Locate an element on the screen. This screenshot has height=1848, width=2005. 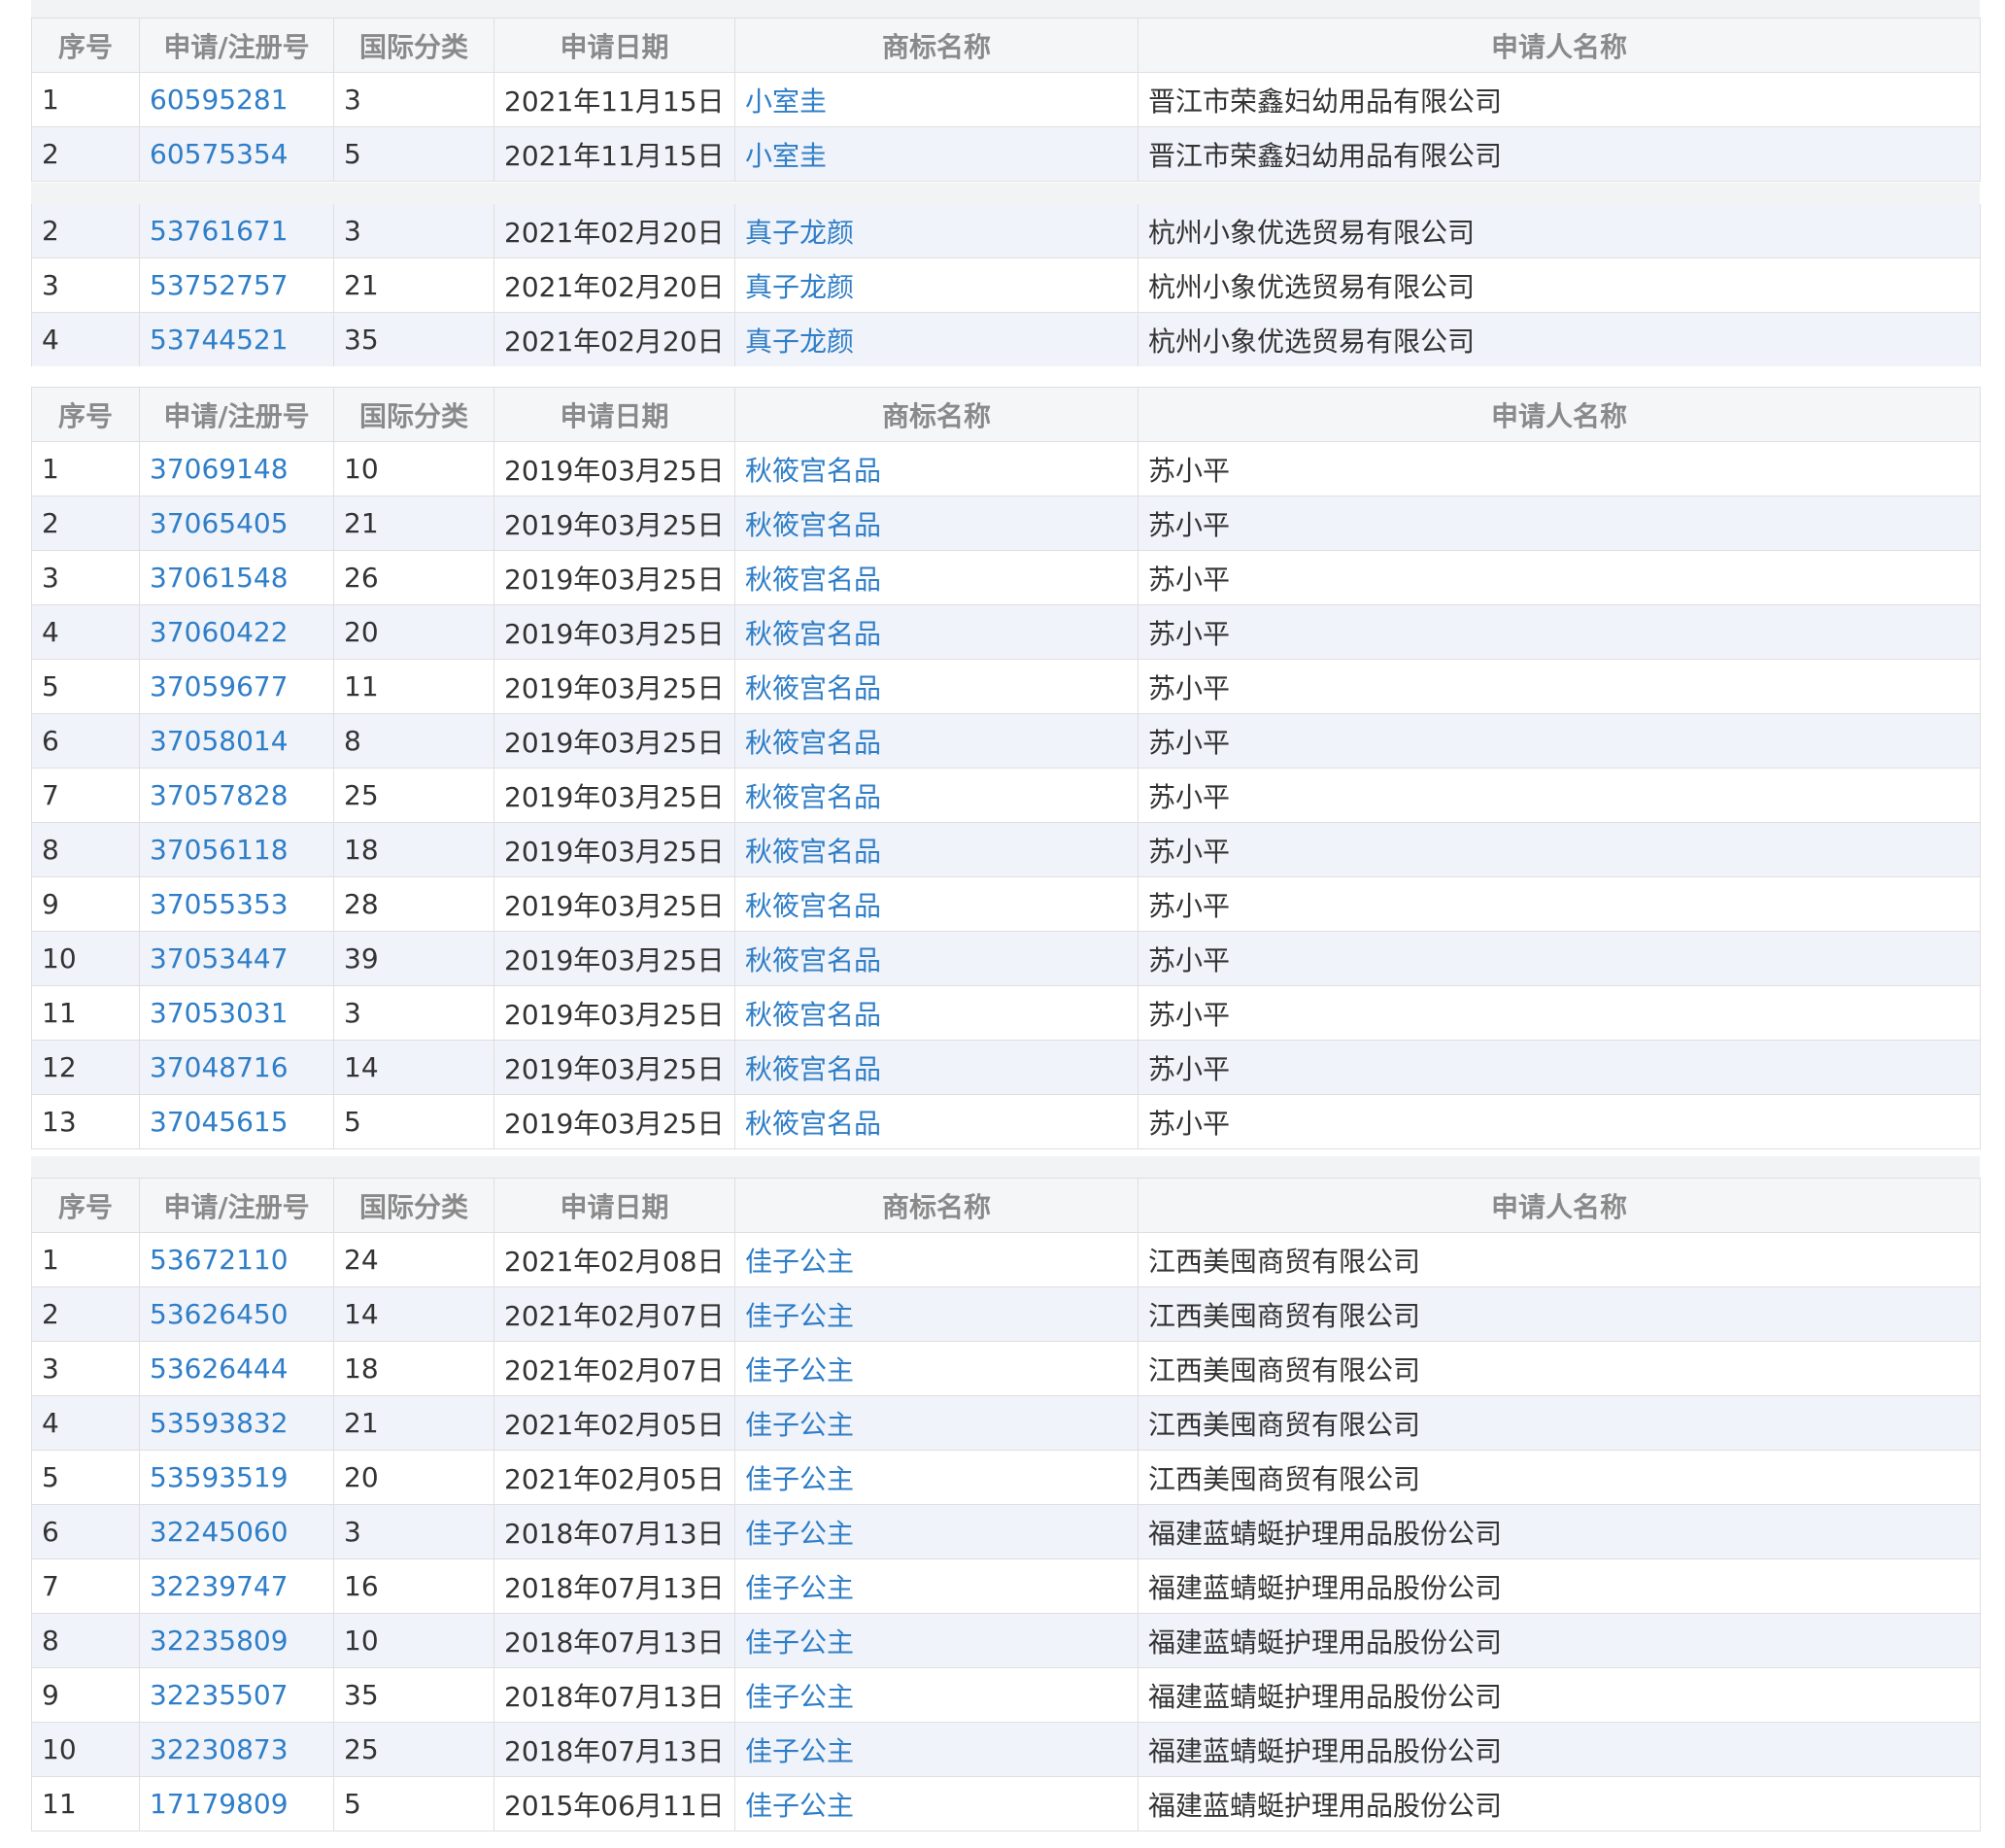
reg-no-link: 37053031 is located at coordinates (236, 1013).